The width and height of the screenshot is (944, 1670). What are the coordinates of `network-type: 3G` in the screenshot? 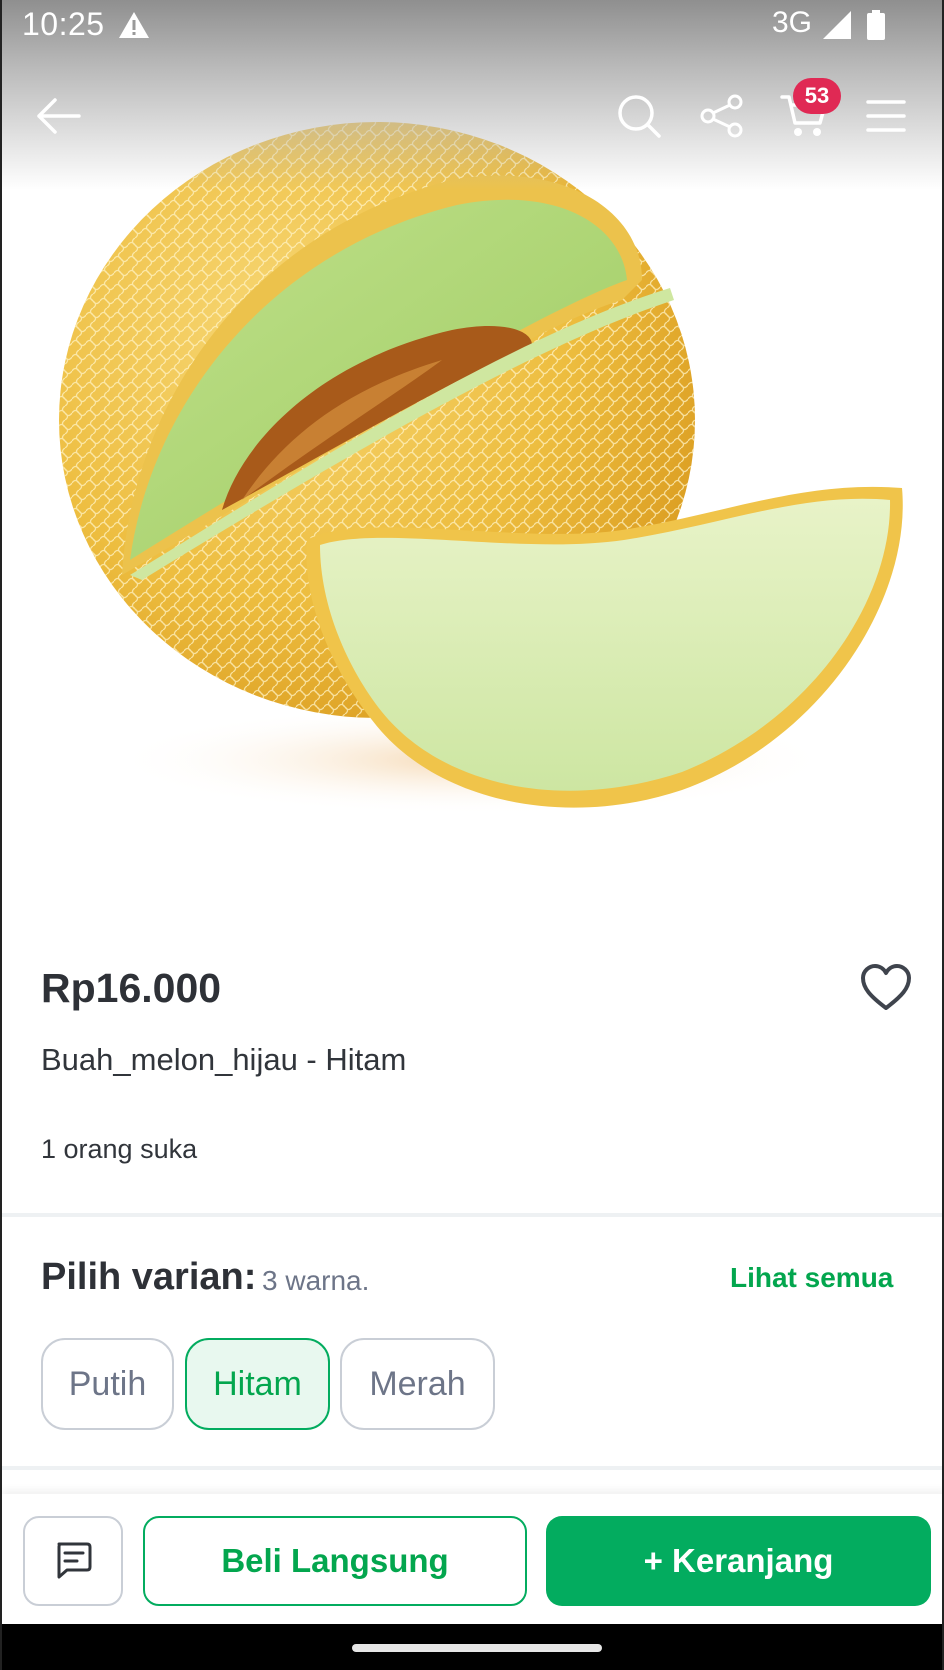 It's located at (792, 22).